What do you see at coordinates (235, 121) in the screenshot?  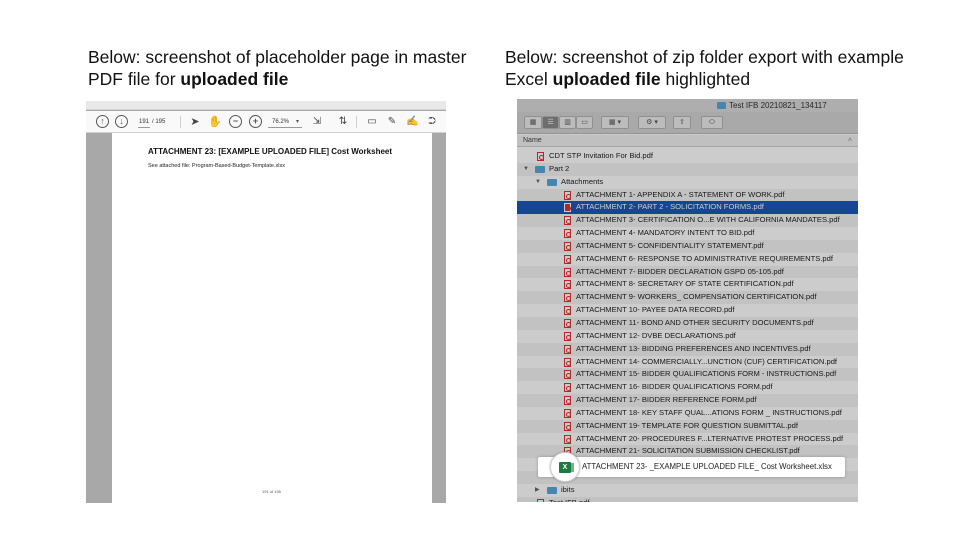 I see `zoom-out-icon: −` at bounding box center [235, 121].